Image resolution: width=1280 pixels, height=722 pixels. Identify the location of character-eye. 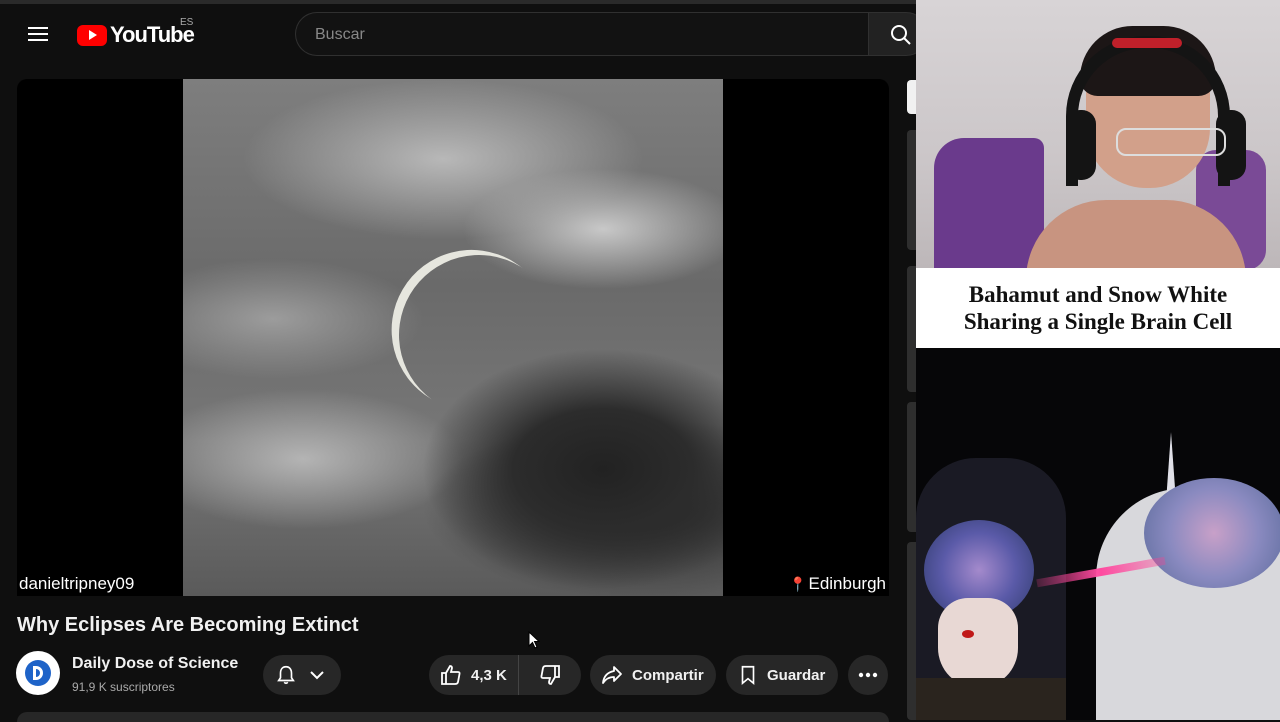
(968, 634).